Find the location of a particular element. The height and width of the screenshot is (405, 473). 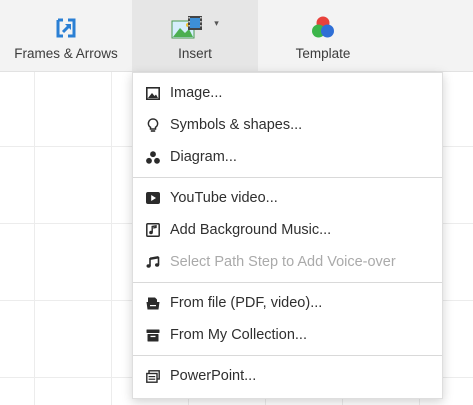

lightbulb-icon is located at coordinates (153, 125).